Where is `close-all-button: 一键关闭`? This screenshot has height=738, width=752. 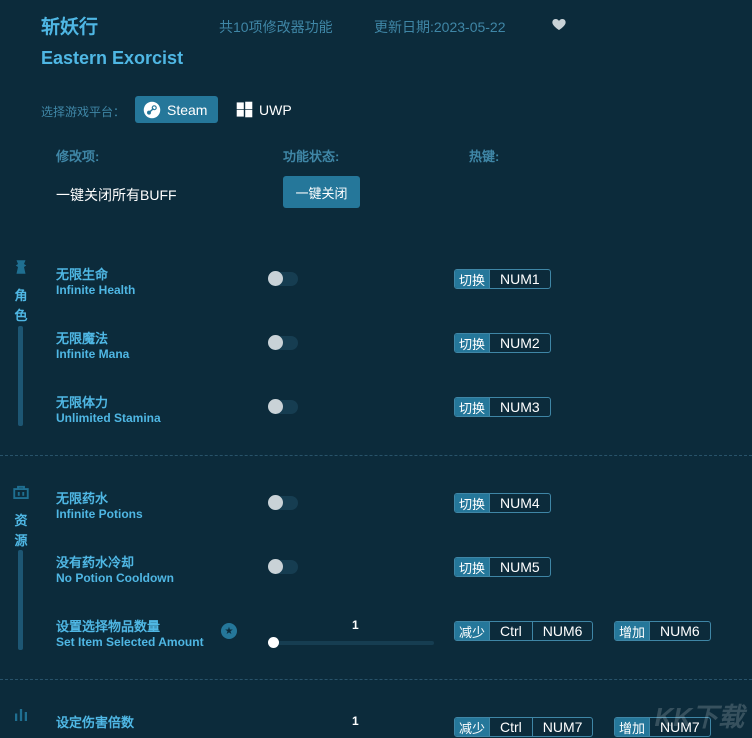 close-all-button: 一键关闭 is located at coordinates (321, 192).